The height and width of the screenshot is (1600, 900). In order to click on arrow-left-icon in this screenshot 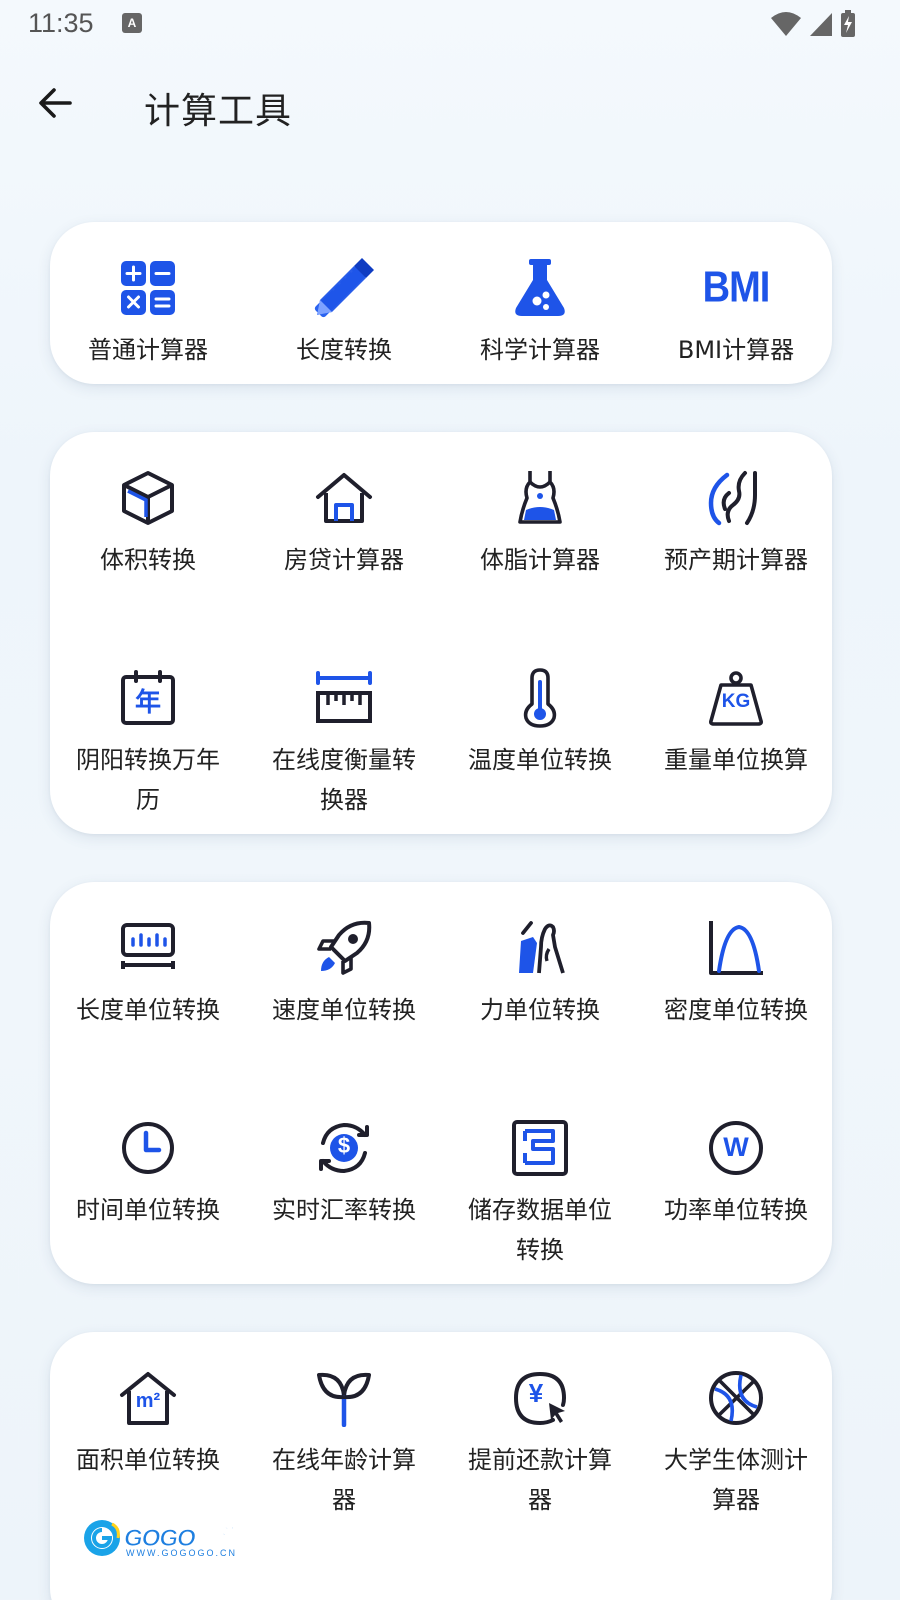, I will do `click(55, 103)`.